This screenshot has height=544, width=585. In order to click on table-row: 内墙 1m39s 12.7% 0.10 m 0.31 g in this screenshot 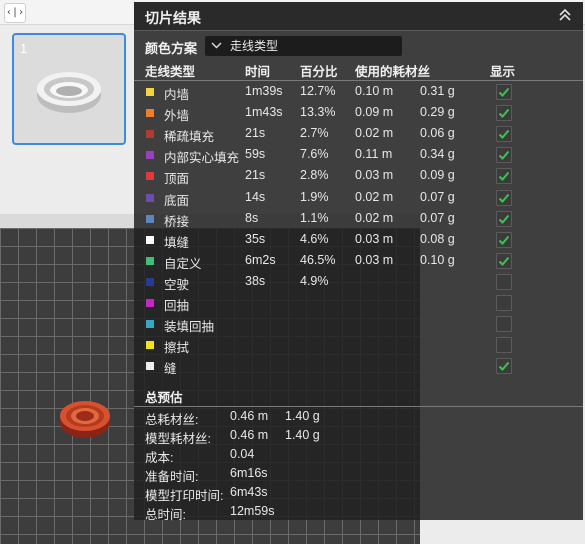, I will do `click(358, 93)`.